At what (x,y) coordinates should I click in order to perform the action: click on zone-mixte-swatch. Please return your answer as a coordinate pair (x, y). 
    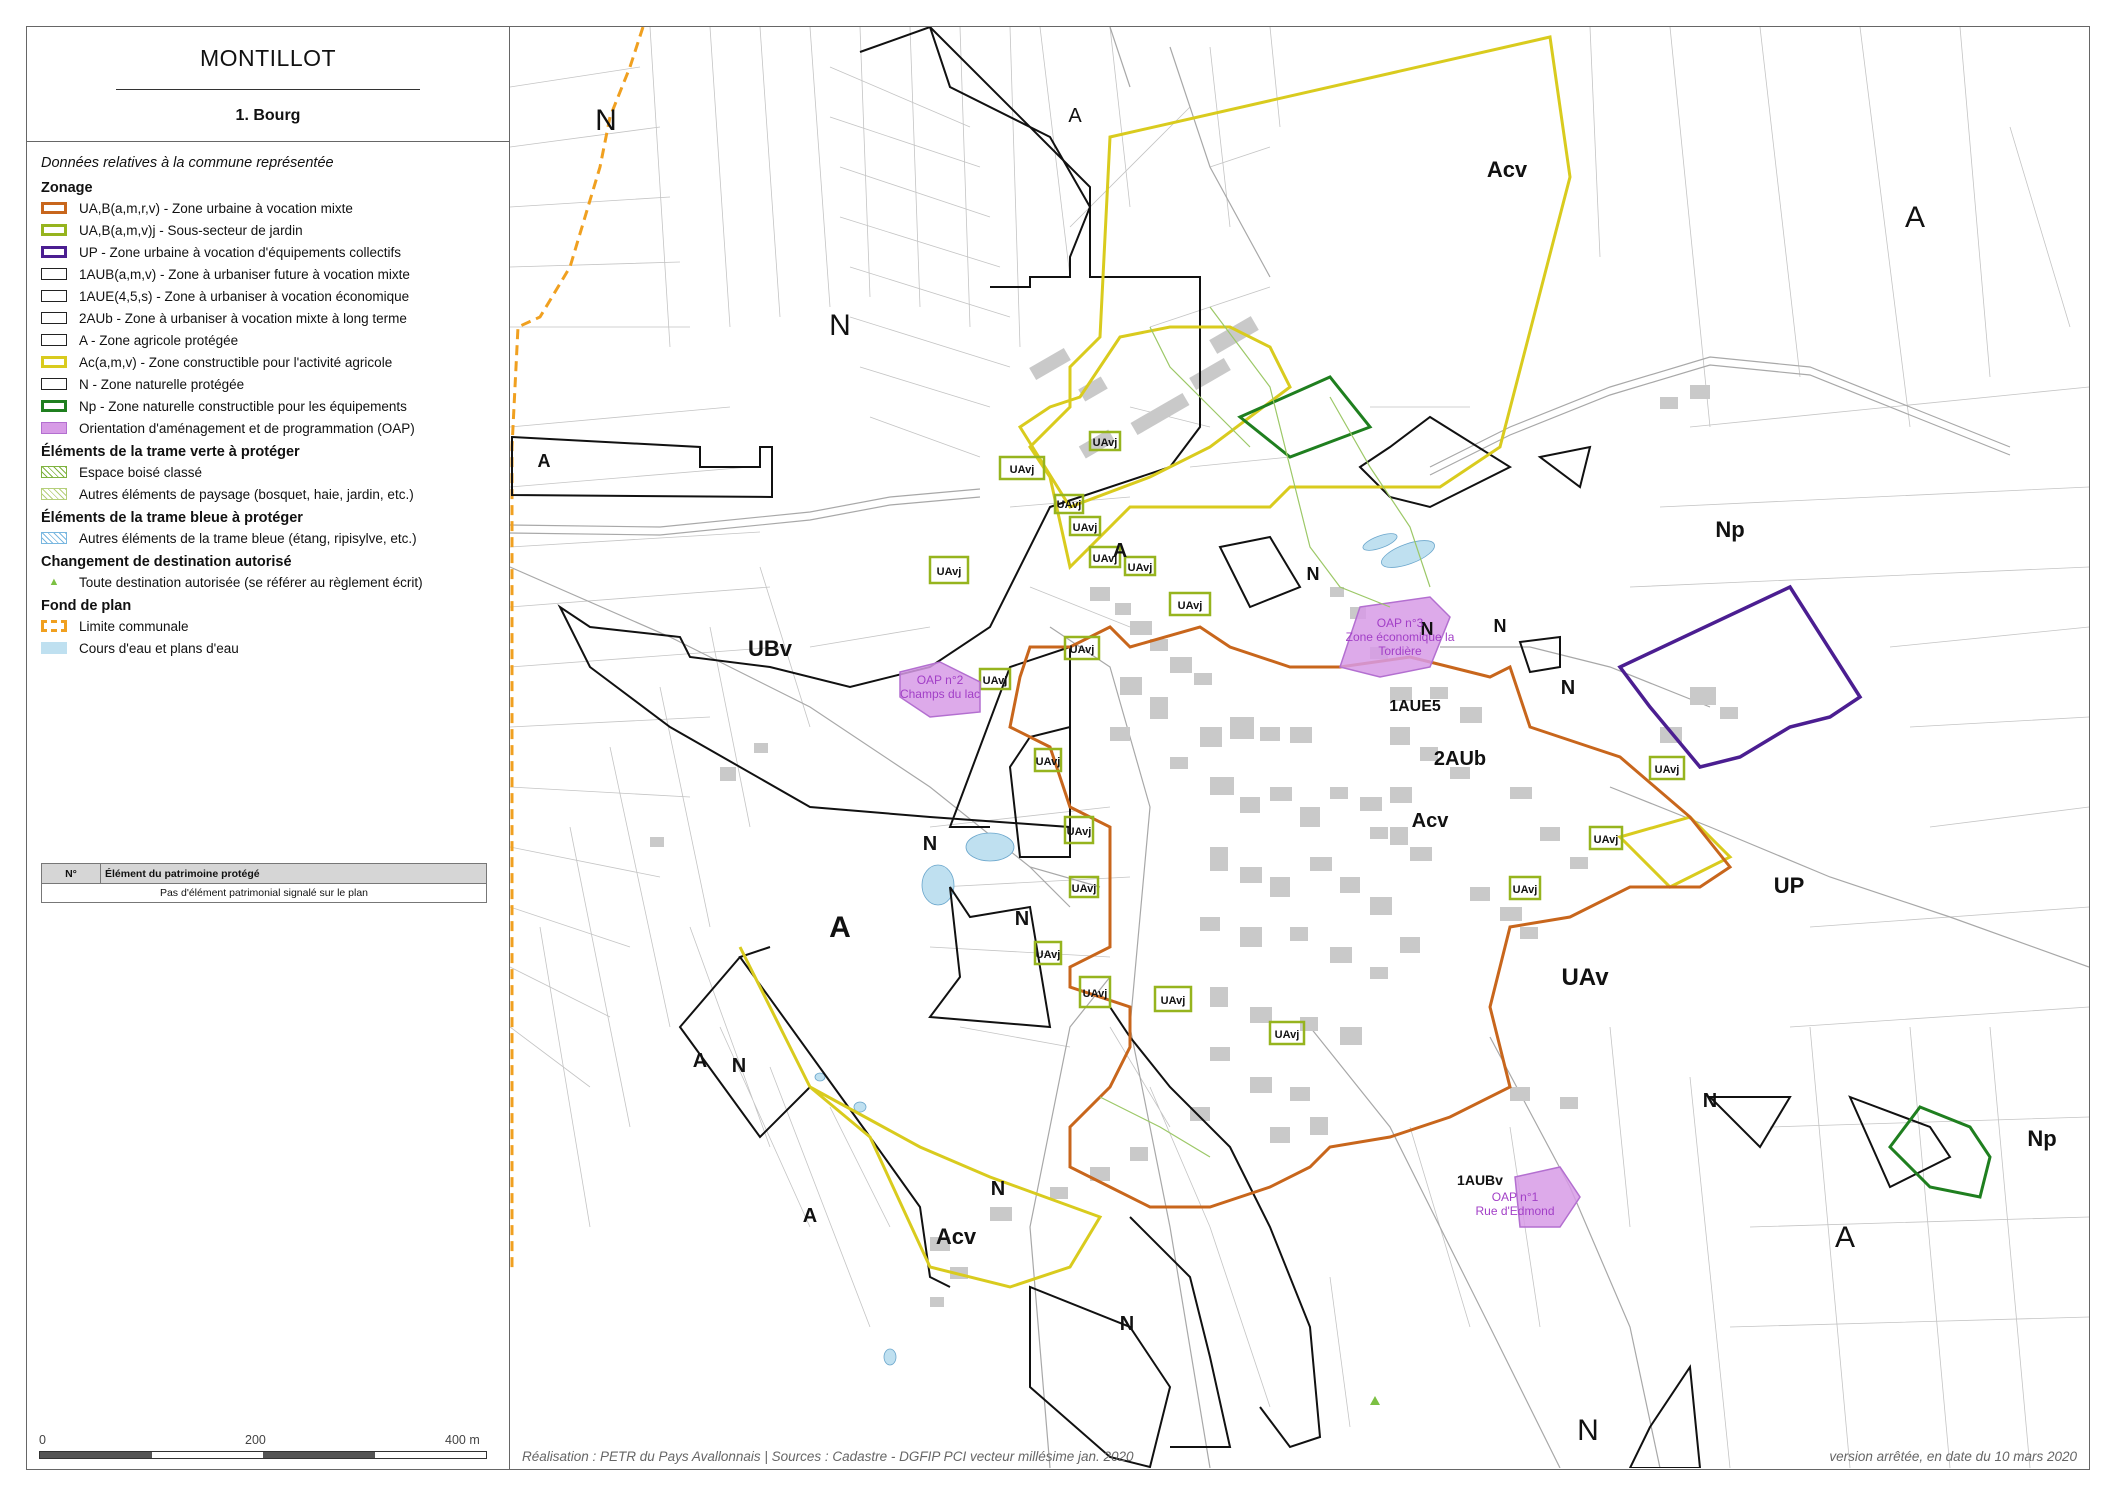
    Looking at the image, I should click on (54, 208).